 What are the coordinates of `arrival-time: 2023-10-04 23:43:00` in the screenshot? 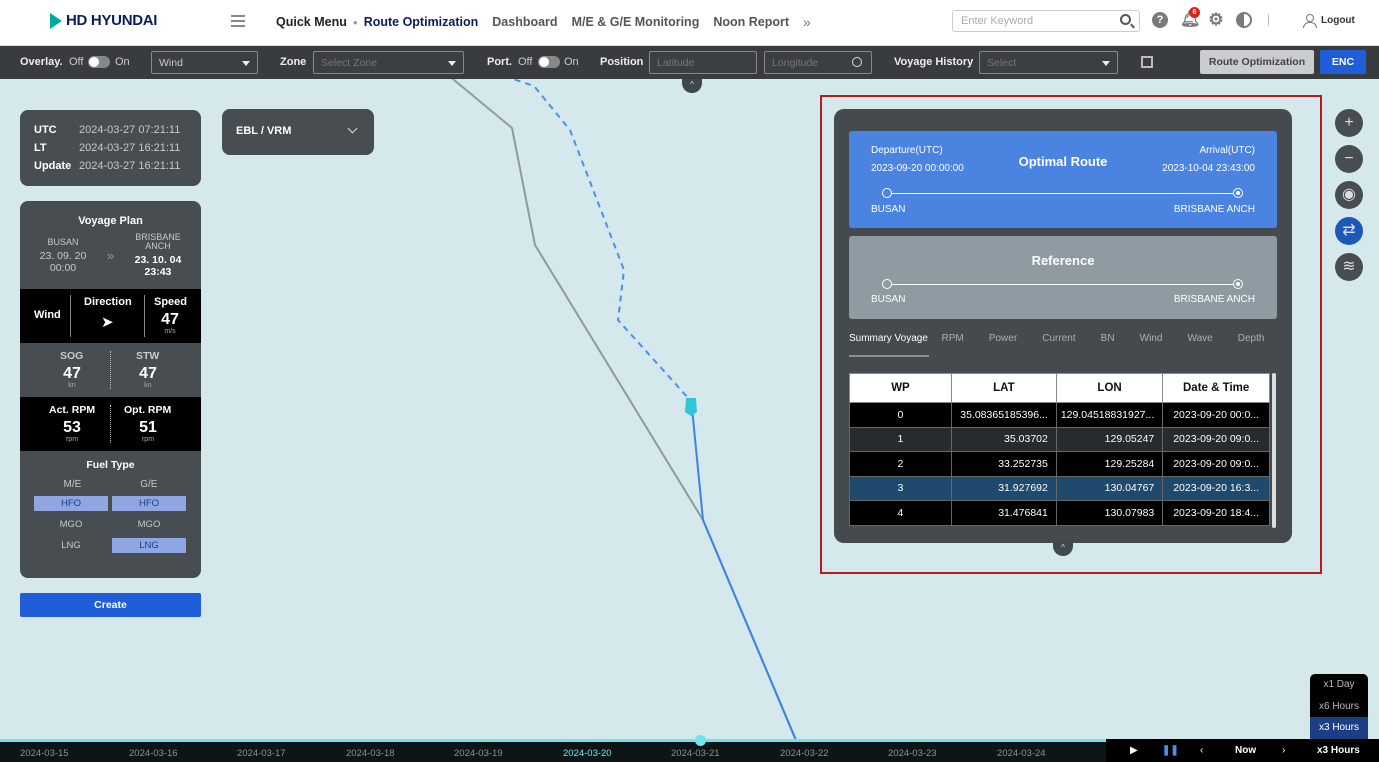 It's located at (1208, 168).